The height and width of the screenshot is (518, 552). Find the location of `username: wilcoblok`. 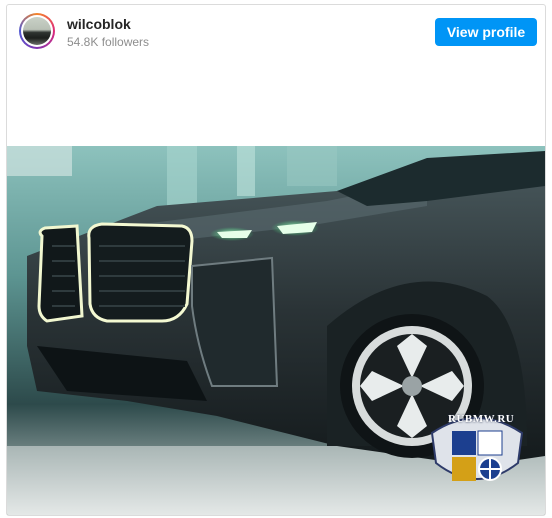

username: wilcoblok is located at coordinates (99, 24).